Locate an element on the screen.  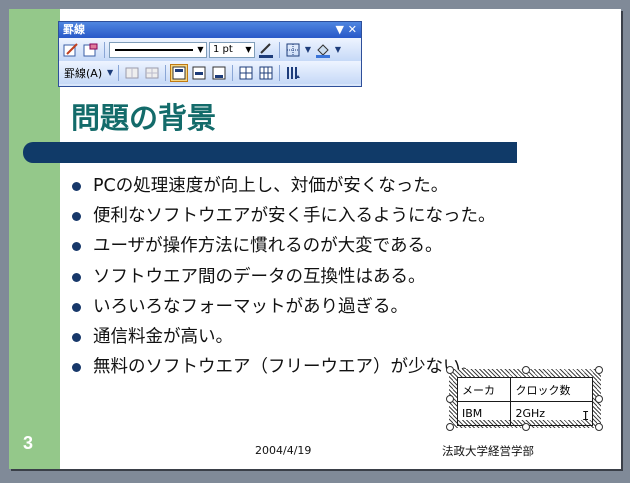
toolbar-row-1: ▼ 1 pt ▼ ▼ ▼ is located at coordinates (210, 49).